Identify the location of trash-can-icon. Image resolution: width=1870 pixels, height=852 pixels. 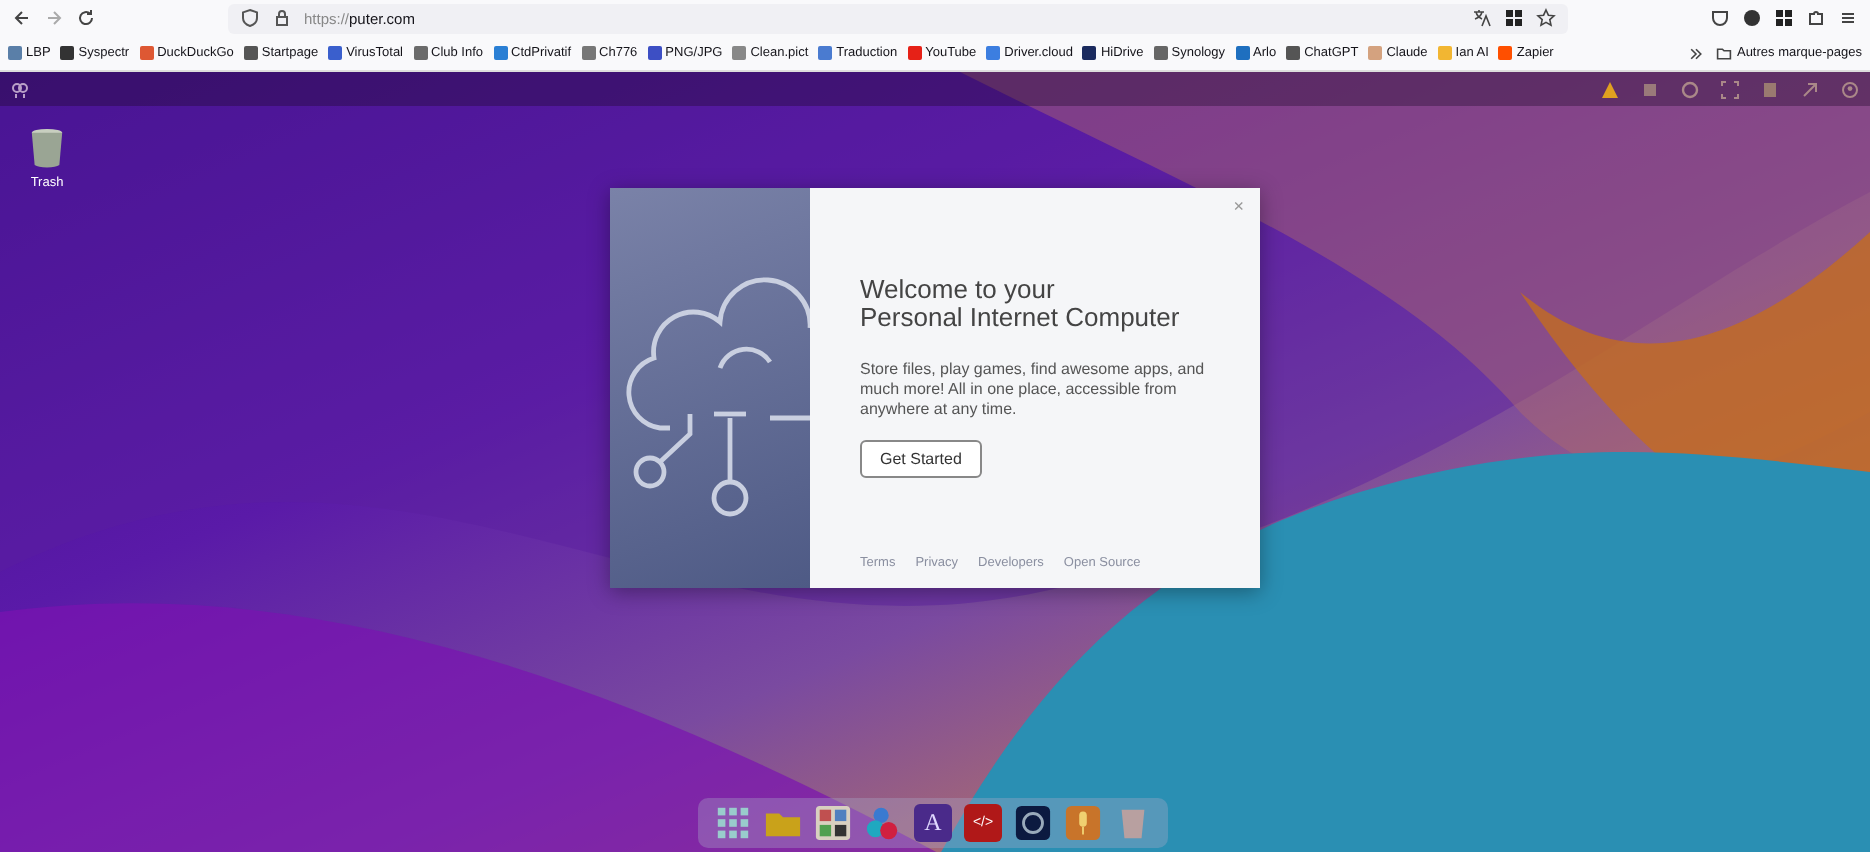
(47, 148).